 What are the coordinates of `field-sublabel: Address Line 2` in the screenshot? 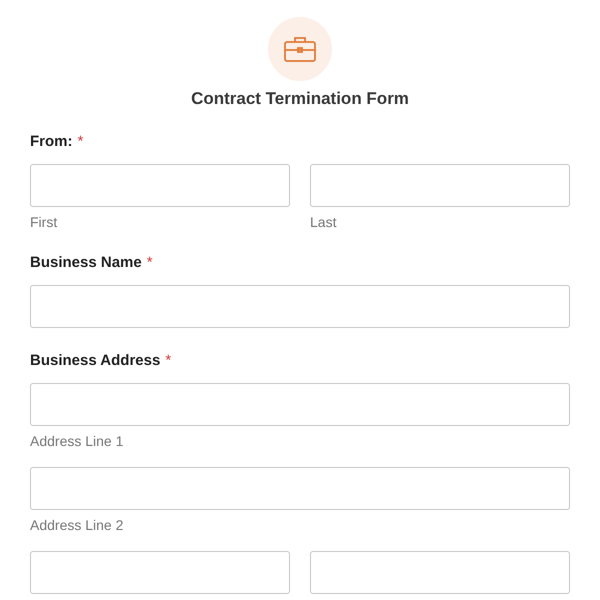 It's located at (77, 525).